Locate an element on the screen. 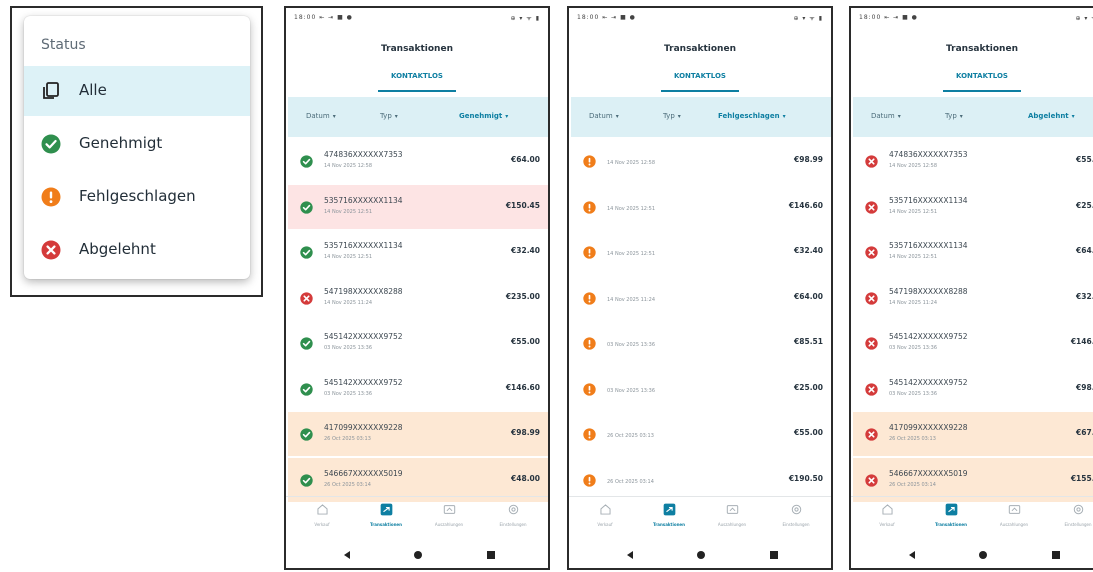 Image resolution: width=1093 pixels, height=572 pixels. card-number: 474836XXXXXX7353 is located at coordinates (363, 154).